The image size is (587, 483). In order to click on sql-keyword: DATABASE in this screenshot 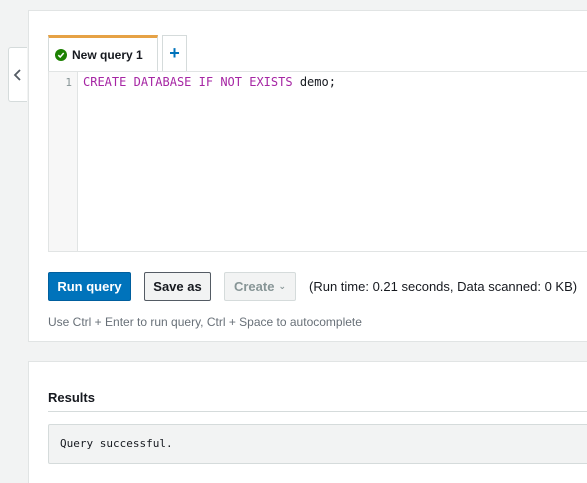, I will do `click(162, 82)`.